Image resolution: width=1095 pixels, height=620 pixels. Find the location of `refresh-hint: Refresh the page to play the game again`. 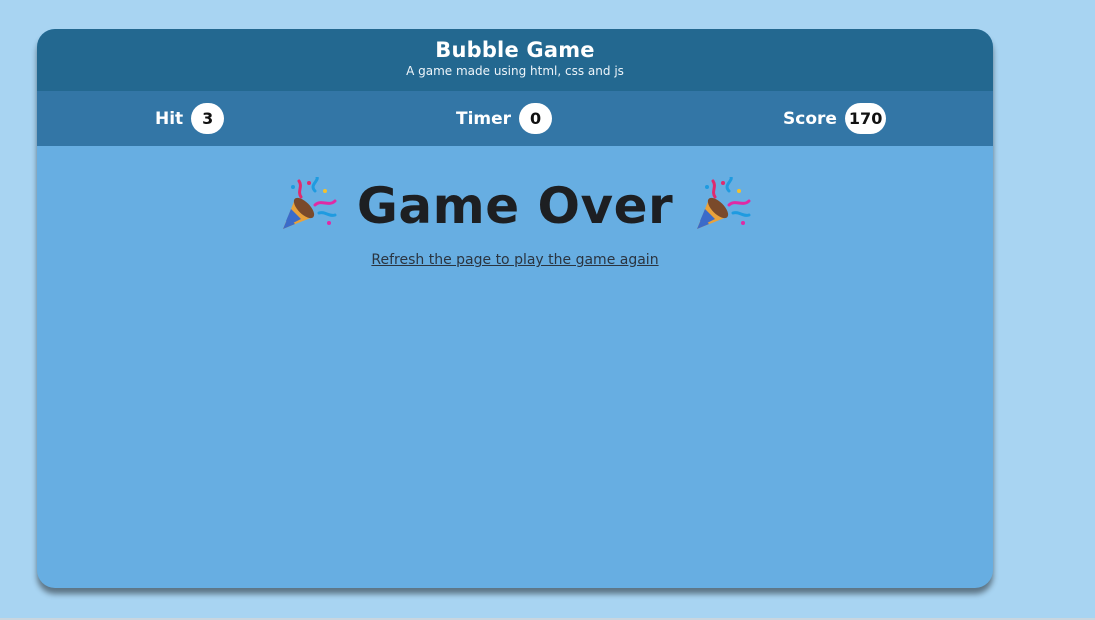

refresh-hint: Refresh the page to play the game again is located at coordinates (515, 258).